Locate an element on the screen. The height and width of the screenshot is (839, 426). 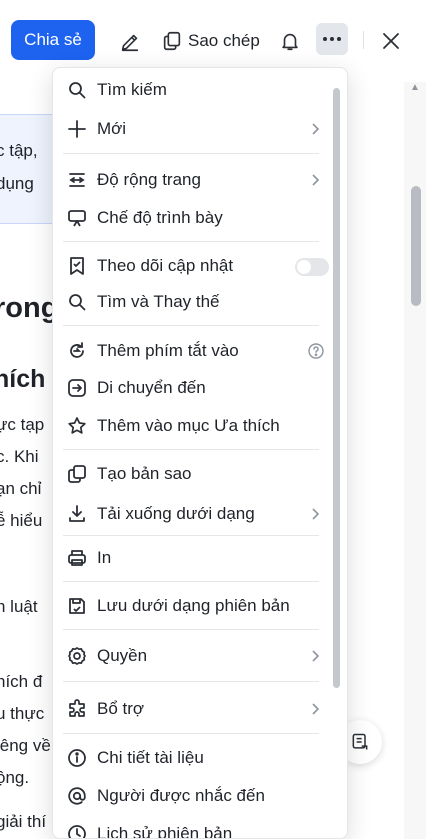
menu-item-label: Quyền is located at coordinates (122, 655).